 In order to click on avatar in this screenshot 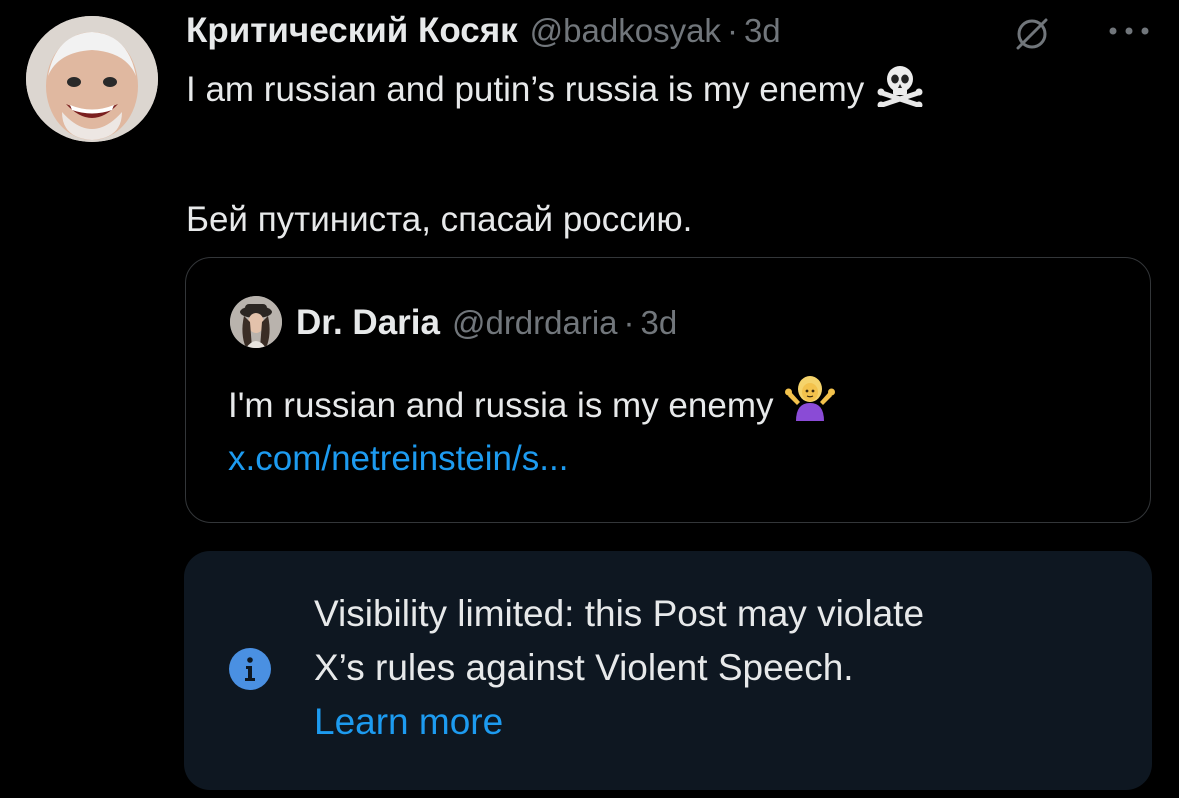, I will do `click(92, 79)`.